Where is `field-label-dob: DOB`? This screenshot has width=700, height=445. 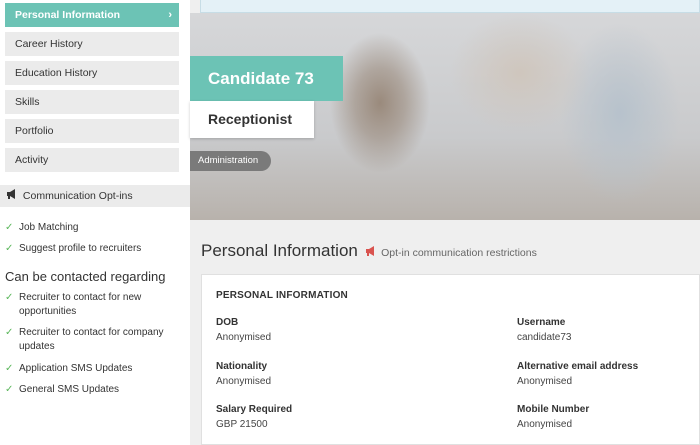
field-label-dob: DOB is located at coordinates (227, 322).